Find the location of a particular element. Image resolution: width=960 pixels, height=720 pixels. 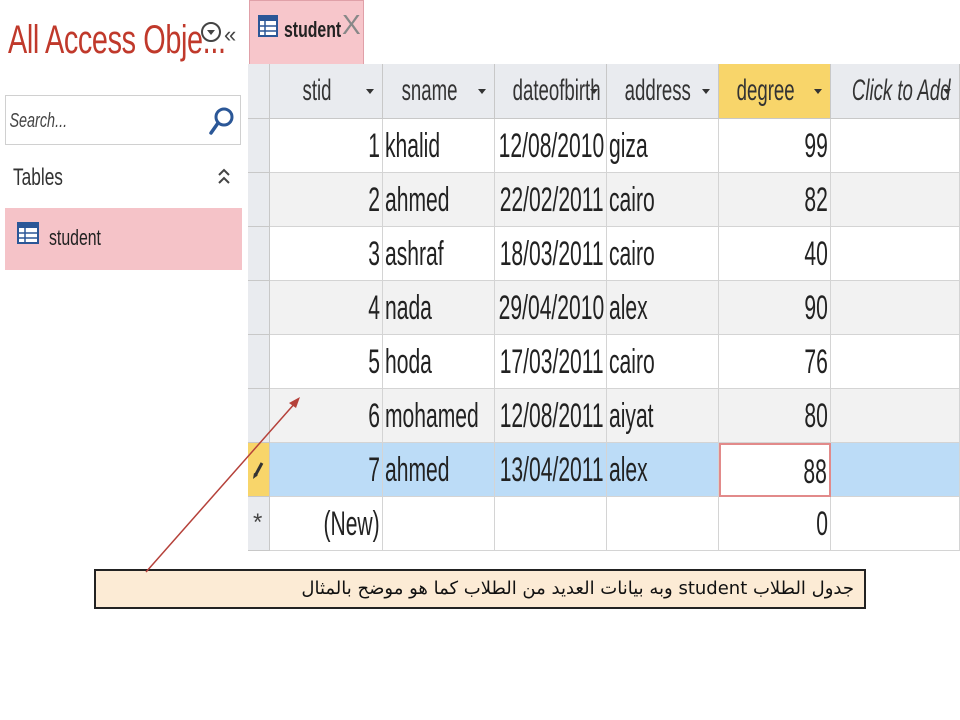

cell-stid: 5 is located at coordinates (326, 362).